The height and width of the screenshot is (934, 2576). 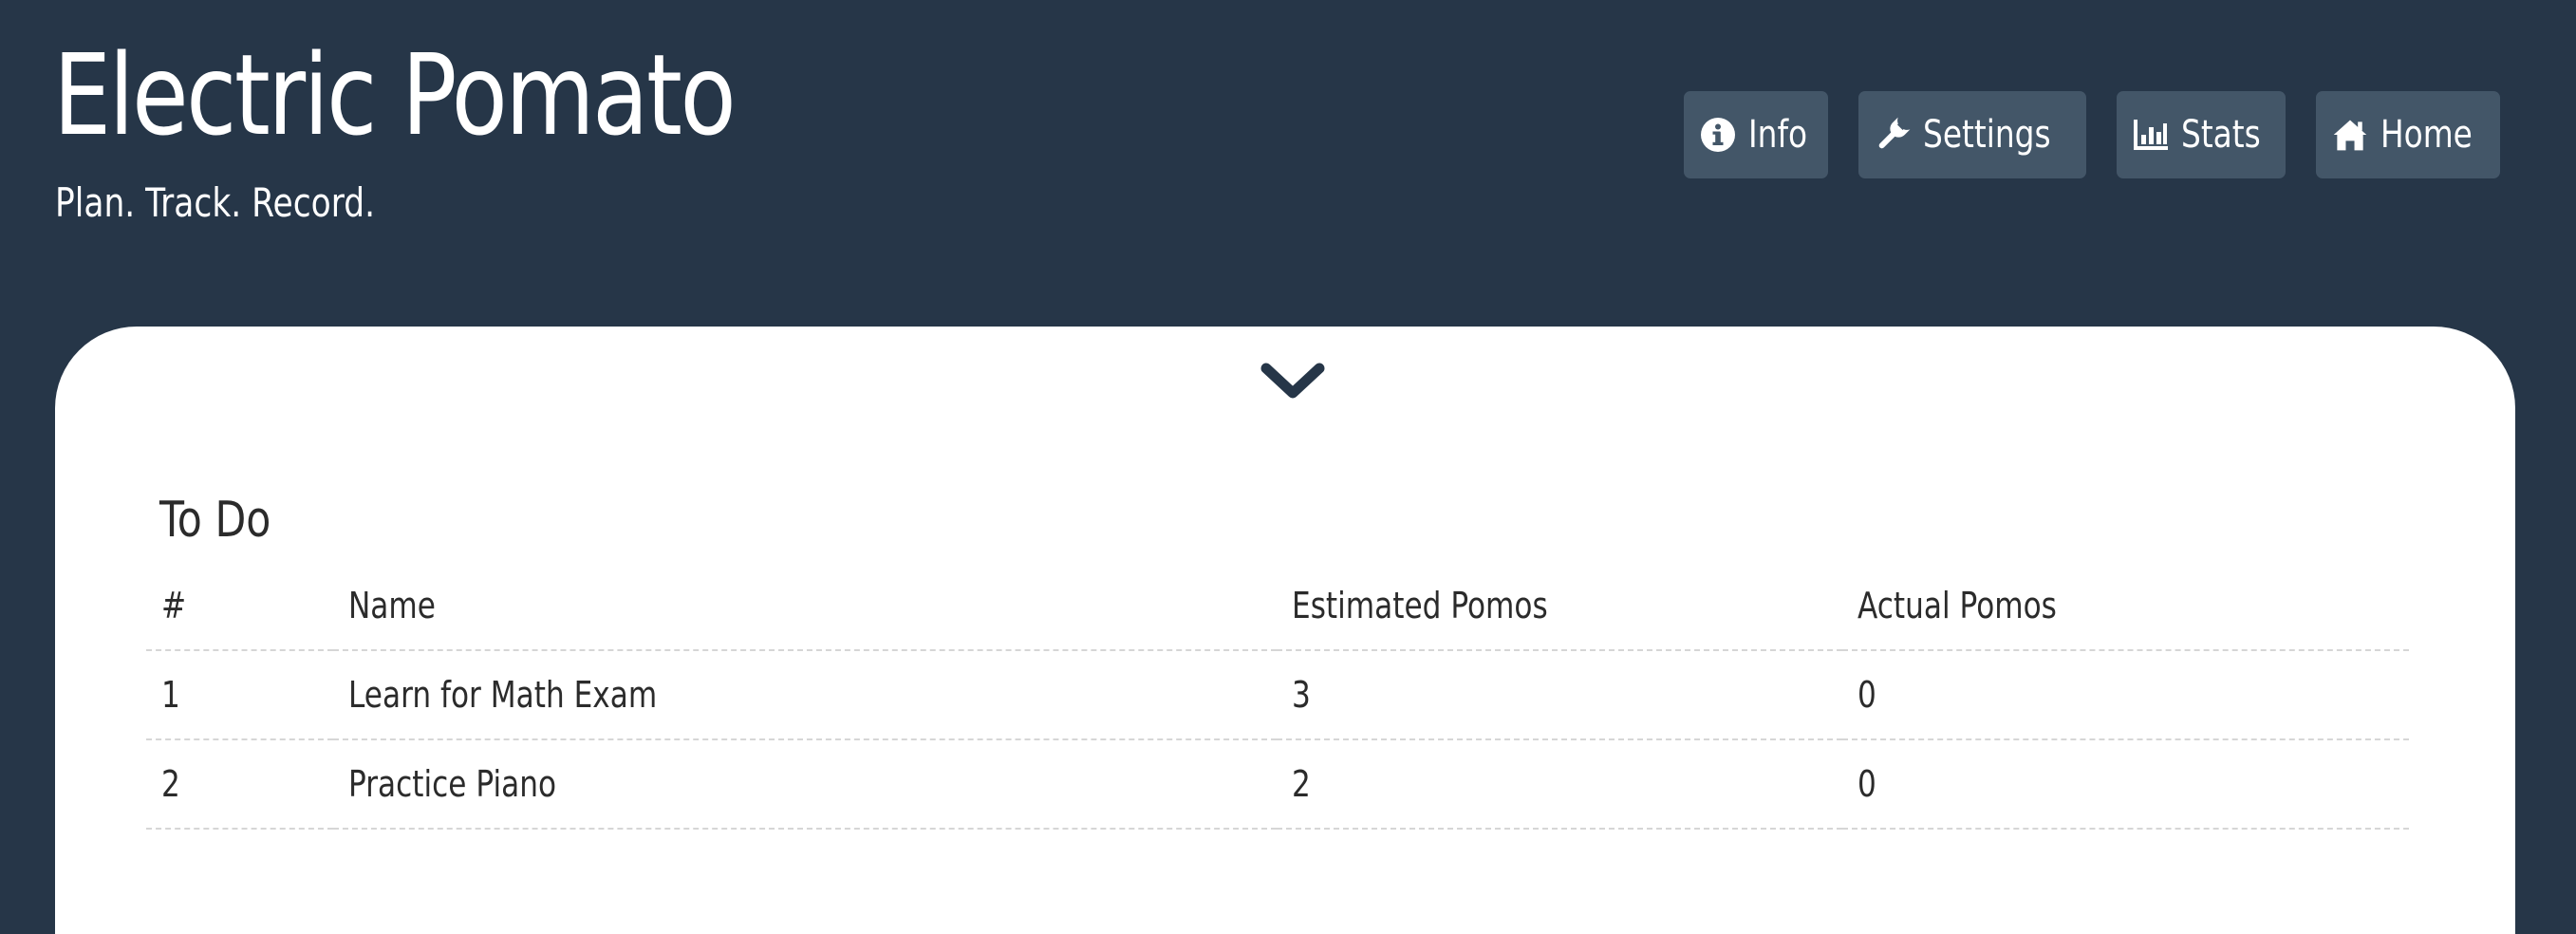 What do you see at coordinates (805, 606) in the screenshot?
I see `column-header-name: Name` at bounding box center [805, 606].